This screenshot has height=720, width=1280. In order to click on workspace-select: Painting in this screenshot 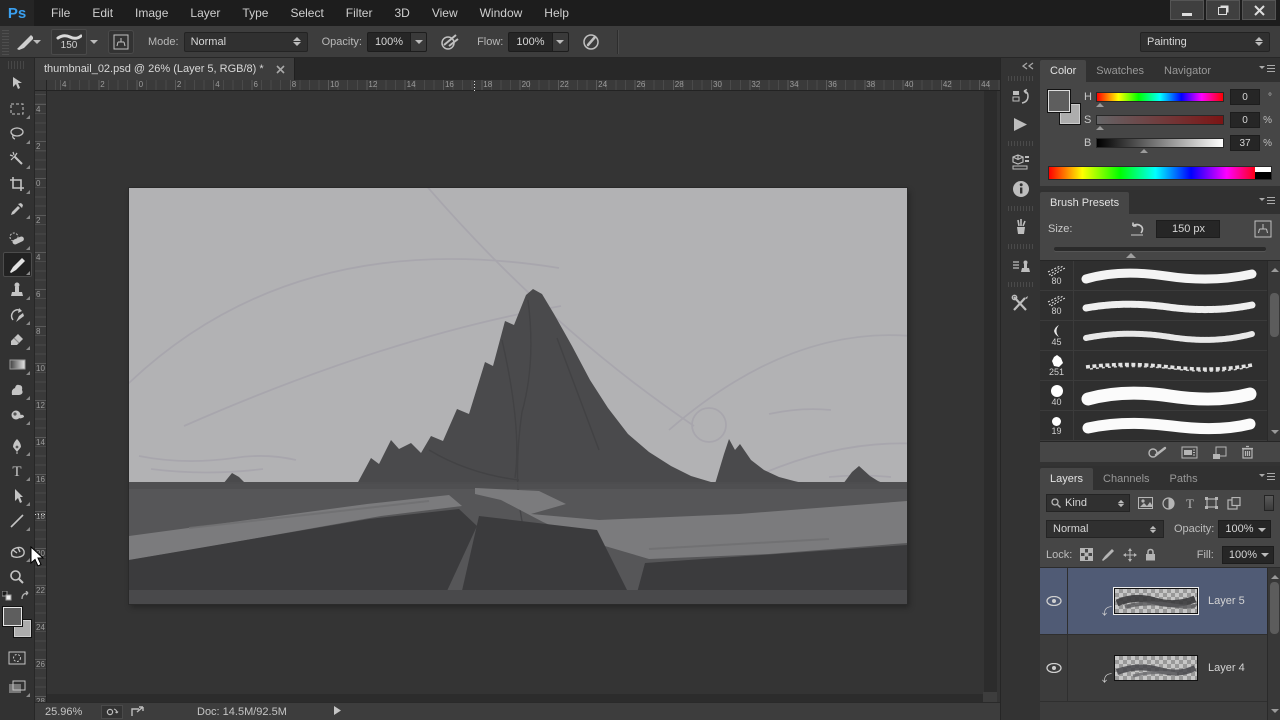, I will do `click(1205, 41)`.